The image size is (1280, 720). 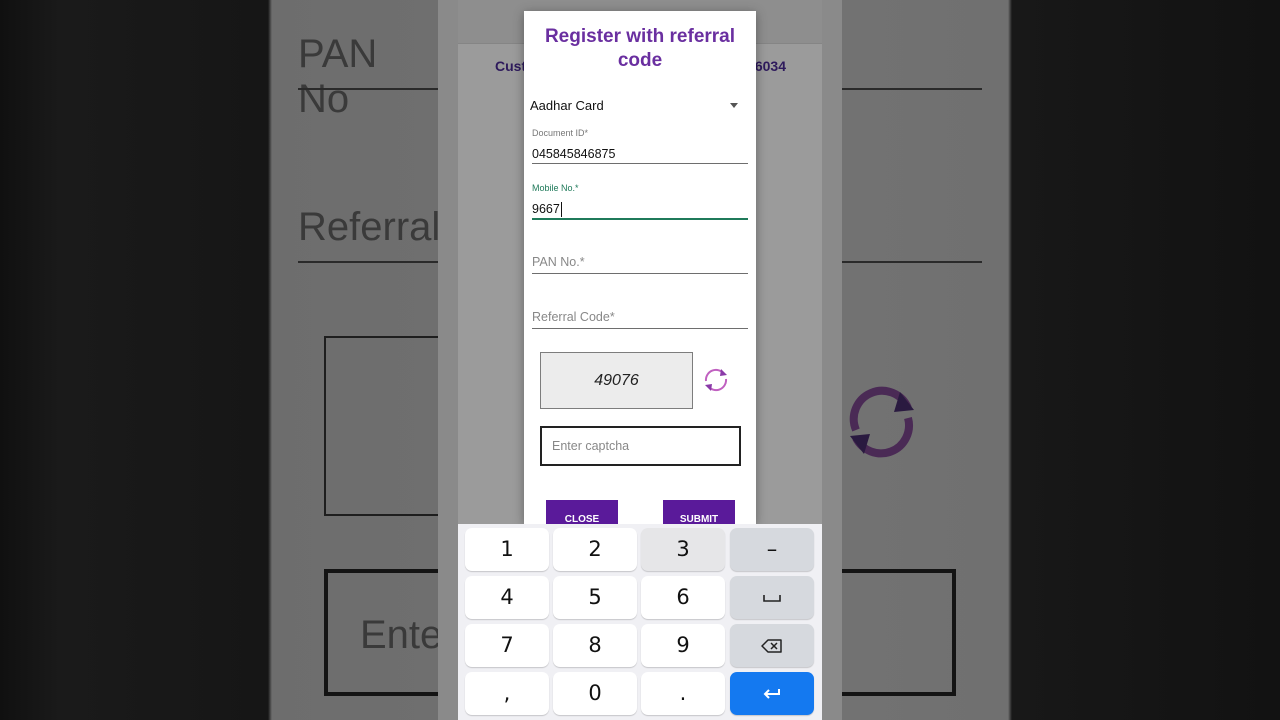 What do you see at coordinates (616, 380) in the screenshot?
I see `captcha-image: 49076` at bounding box center [616, 380].